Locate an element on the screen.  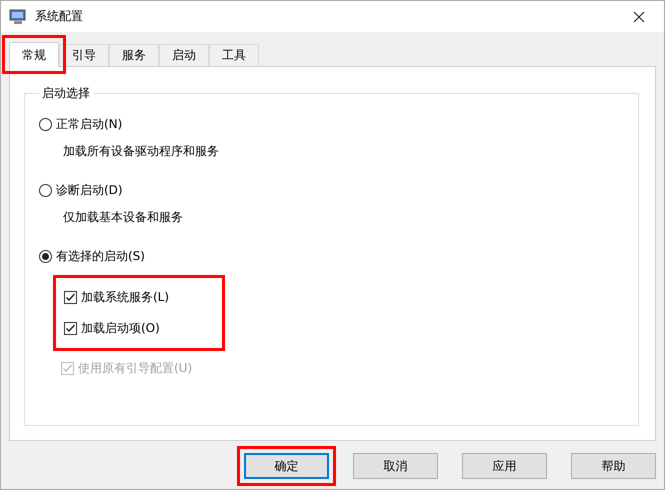
tab: 引导 is located at coordinates (84, 55).